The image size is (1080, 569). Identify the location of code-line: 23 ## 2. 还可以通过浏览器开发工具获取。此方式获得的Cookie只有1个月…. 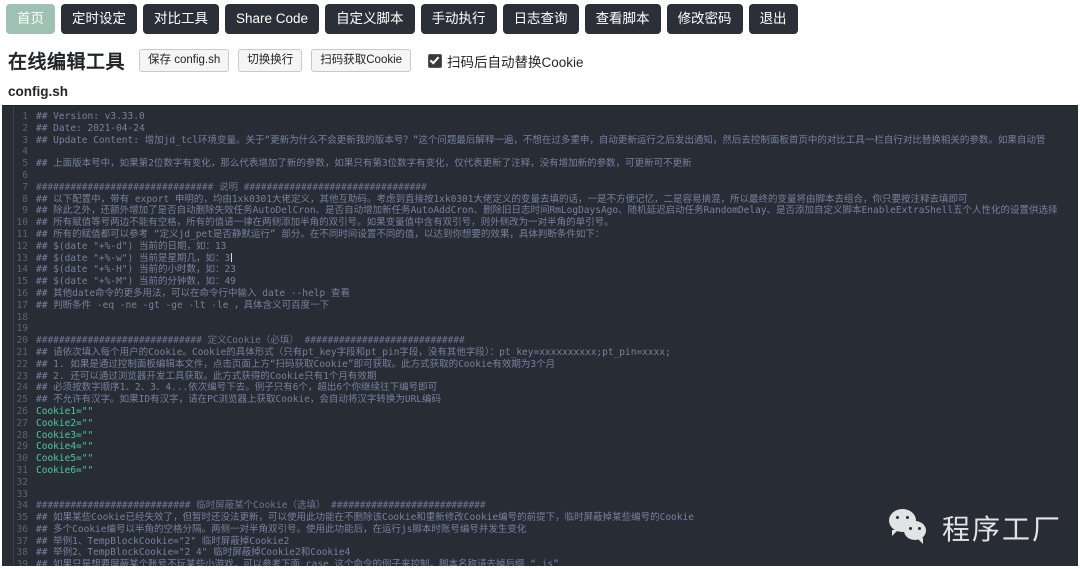
(540, 377).